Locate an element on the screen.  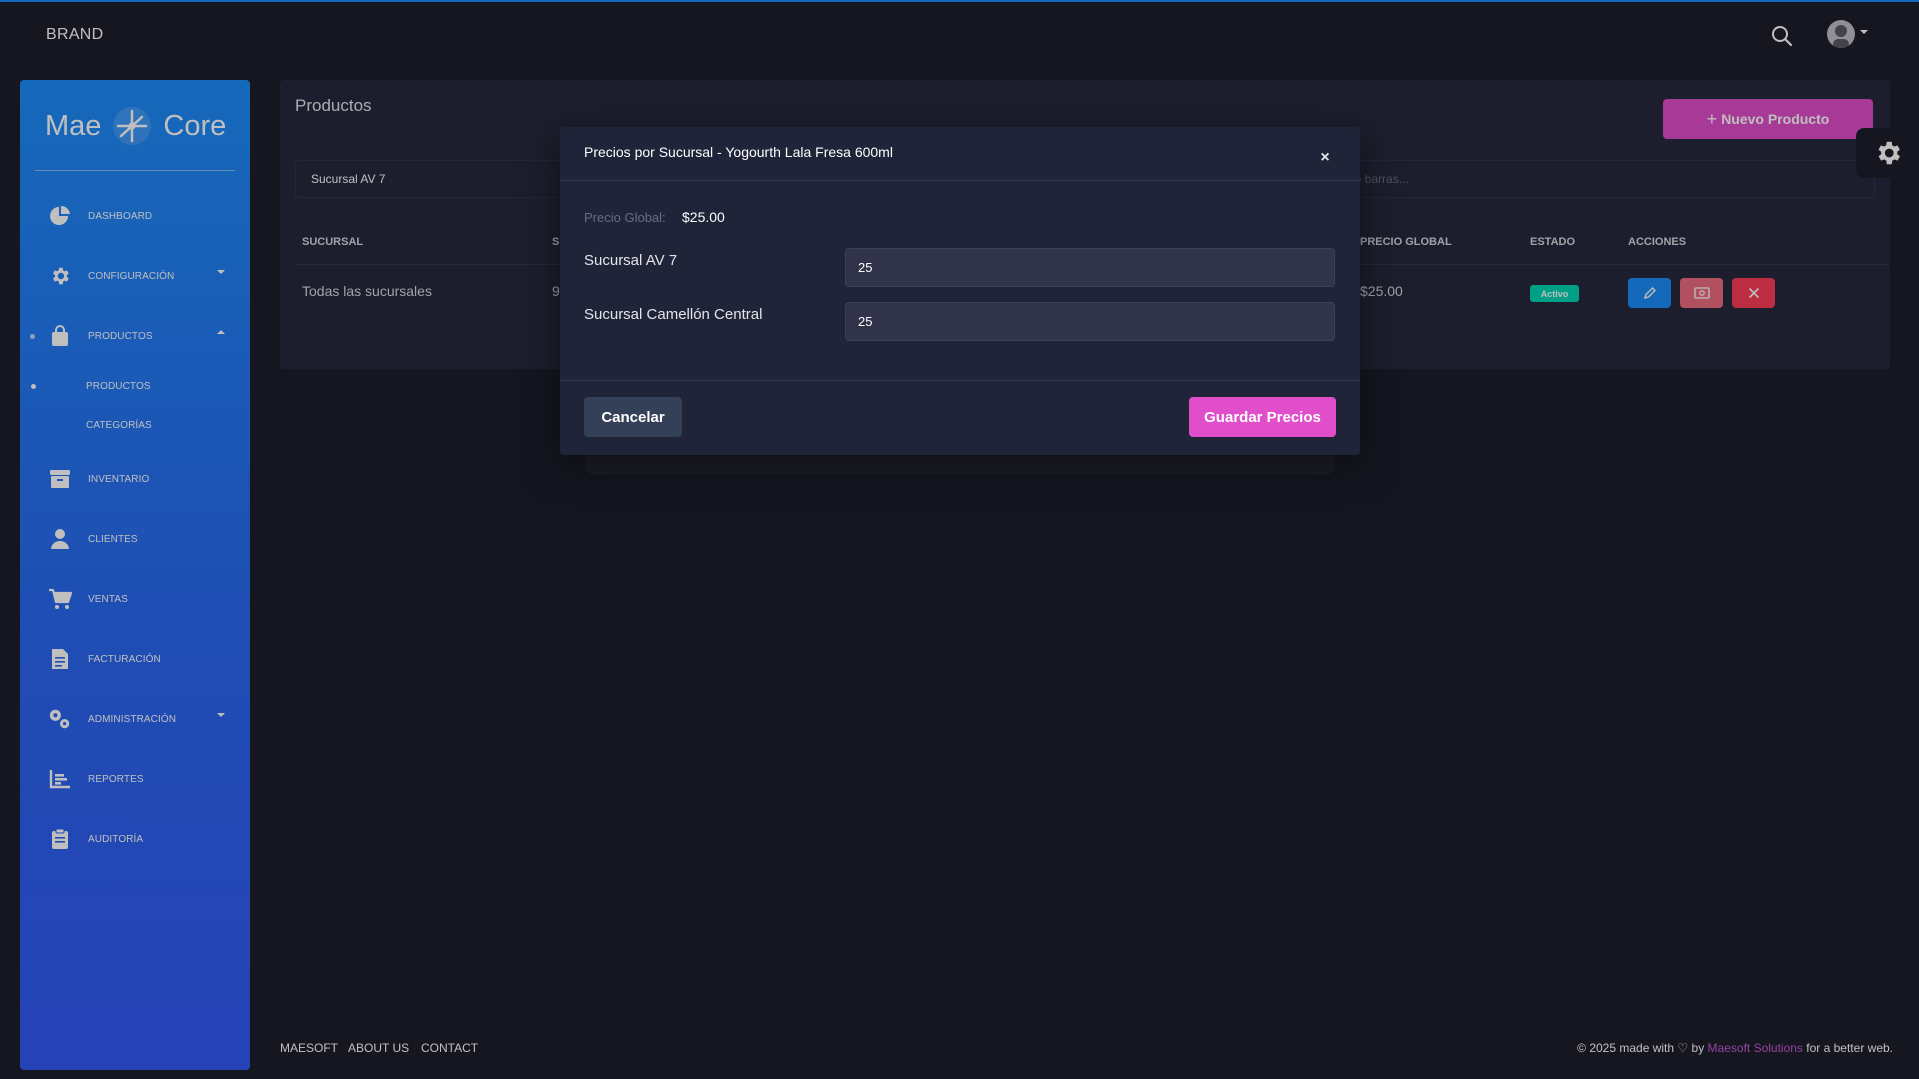
branch-name-label: Sucursal Camellón Central is located at coordinates (673, 314).